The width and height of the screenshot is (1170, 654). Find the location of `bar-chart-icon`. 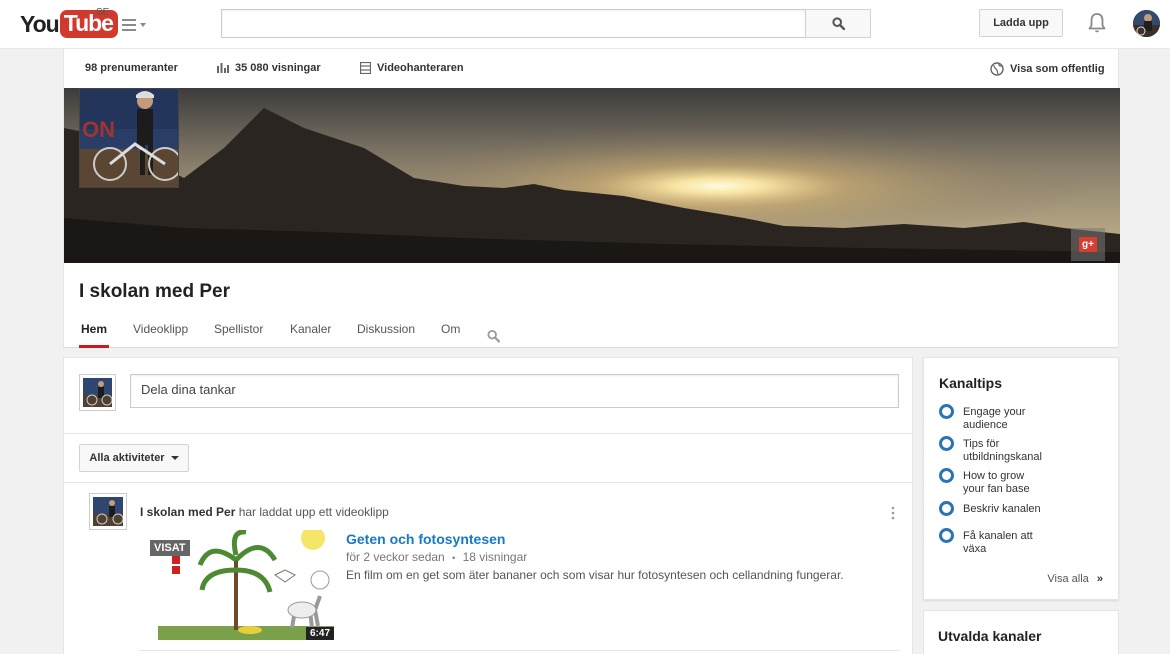

bar-chart-icon is located at coordinates (223, 68).